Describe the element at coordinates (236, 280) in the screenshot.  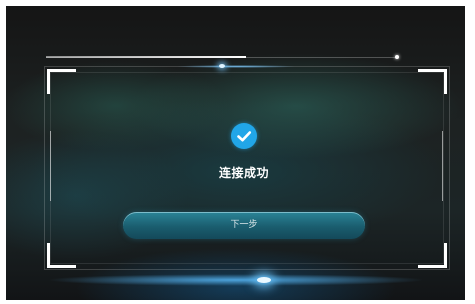
I see `bottom-glow-line` at that location.